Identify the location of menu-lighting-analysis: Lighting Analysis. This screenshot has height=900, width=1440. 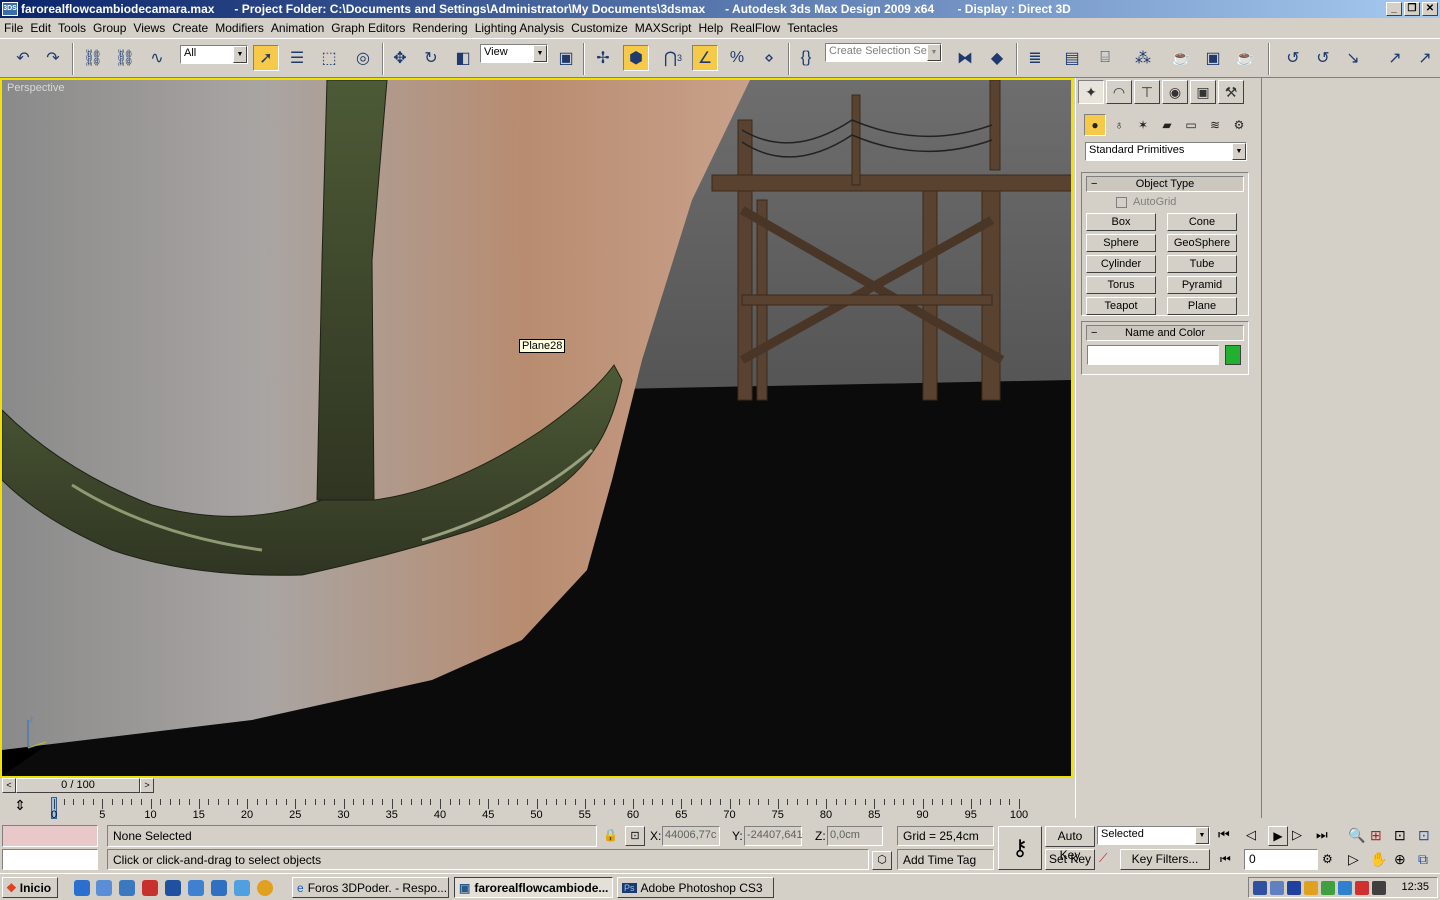
(522, 28).